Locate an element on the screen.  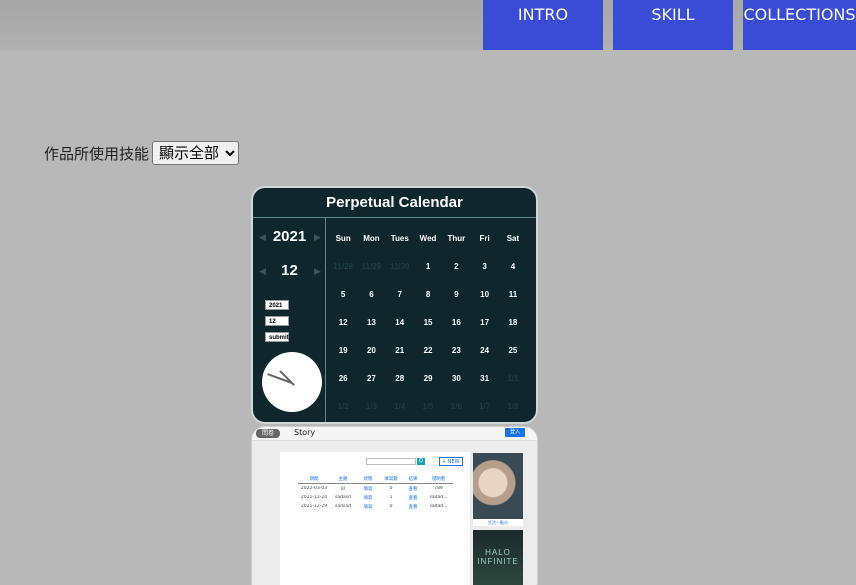
table-row: 2022-03-03 jjj 填寫 0 查看 789 is located at coordinates (375, 488).